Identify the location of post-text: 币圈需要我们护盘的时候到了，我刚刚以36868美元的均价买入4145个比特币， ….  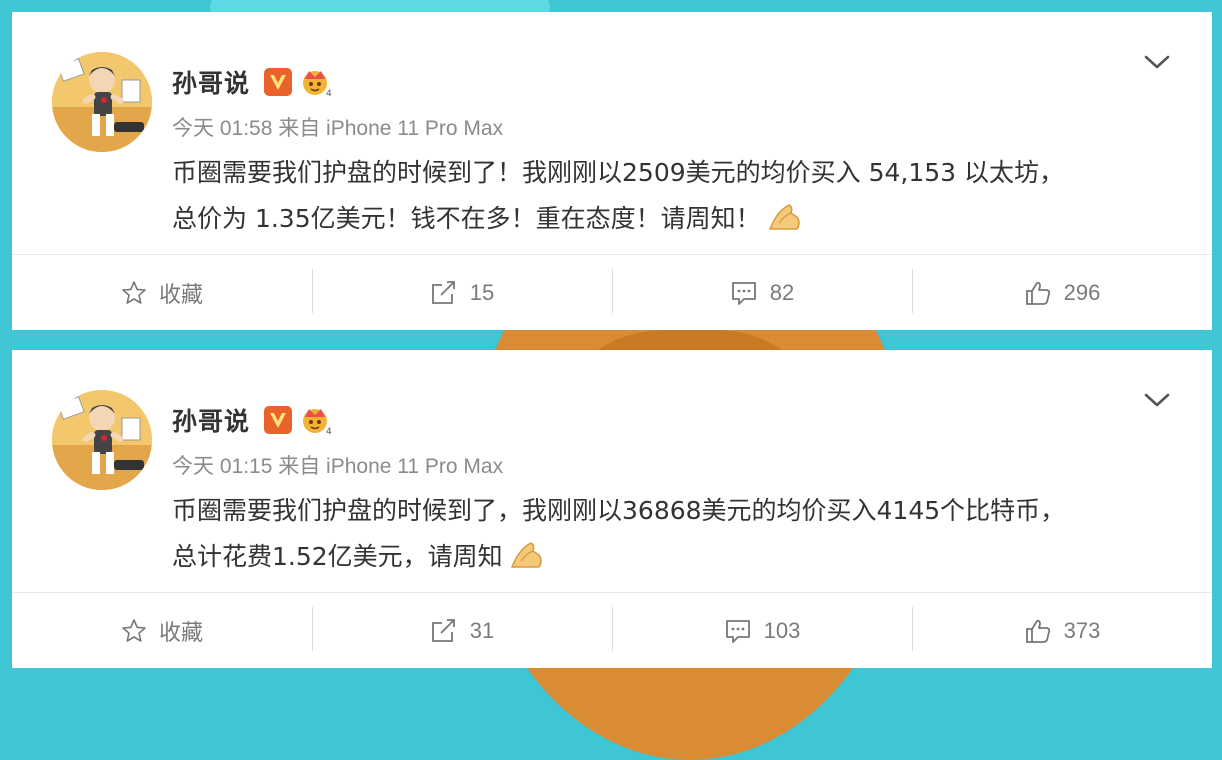
(672, 534).